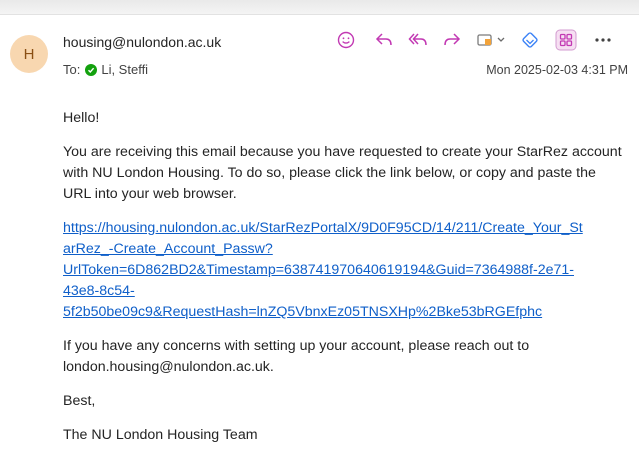  I want to click on link-line: arRez_-Create_Account_Passw?, so click(168, 249).